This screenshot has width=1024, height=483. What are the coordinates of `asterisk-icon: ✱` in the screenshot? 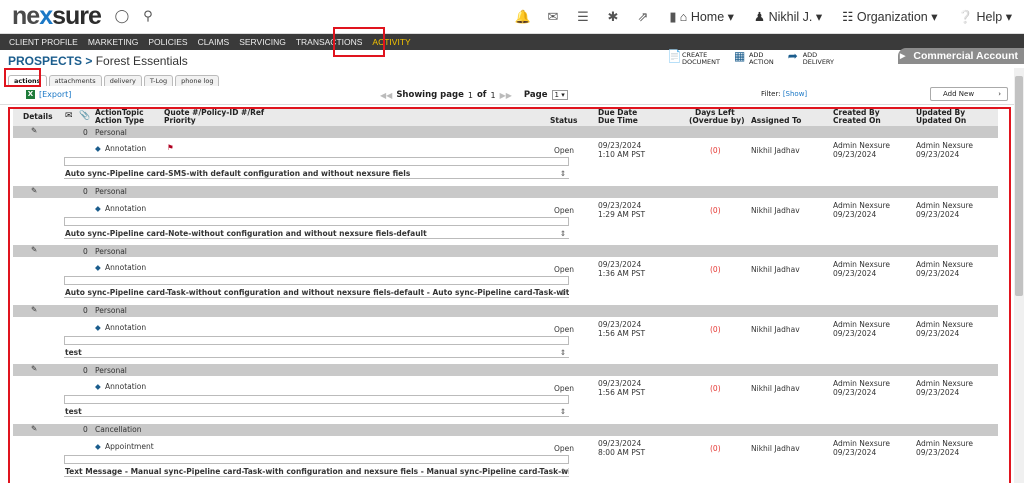 It's located at (613, 17).